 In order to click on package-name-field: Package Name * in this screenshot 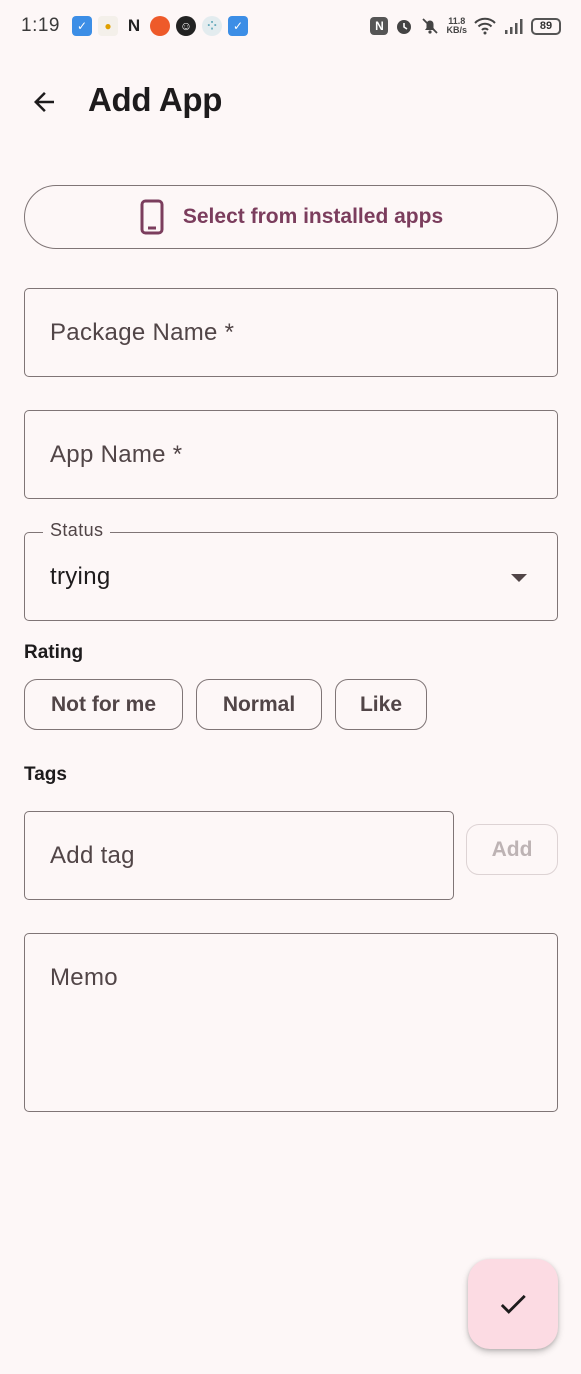, I will do `click(291, 332)`.